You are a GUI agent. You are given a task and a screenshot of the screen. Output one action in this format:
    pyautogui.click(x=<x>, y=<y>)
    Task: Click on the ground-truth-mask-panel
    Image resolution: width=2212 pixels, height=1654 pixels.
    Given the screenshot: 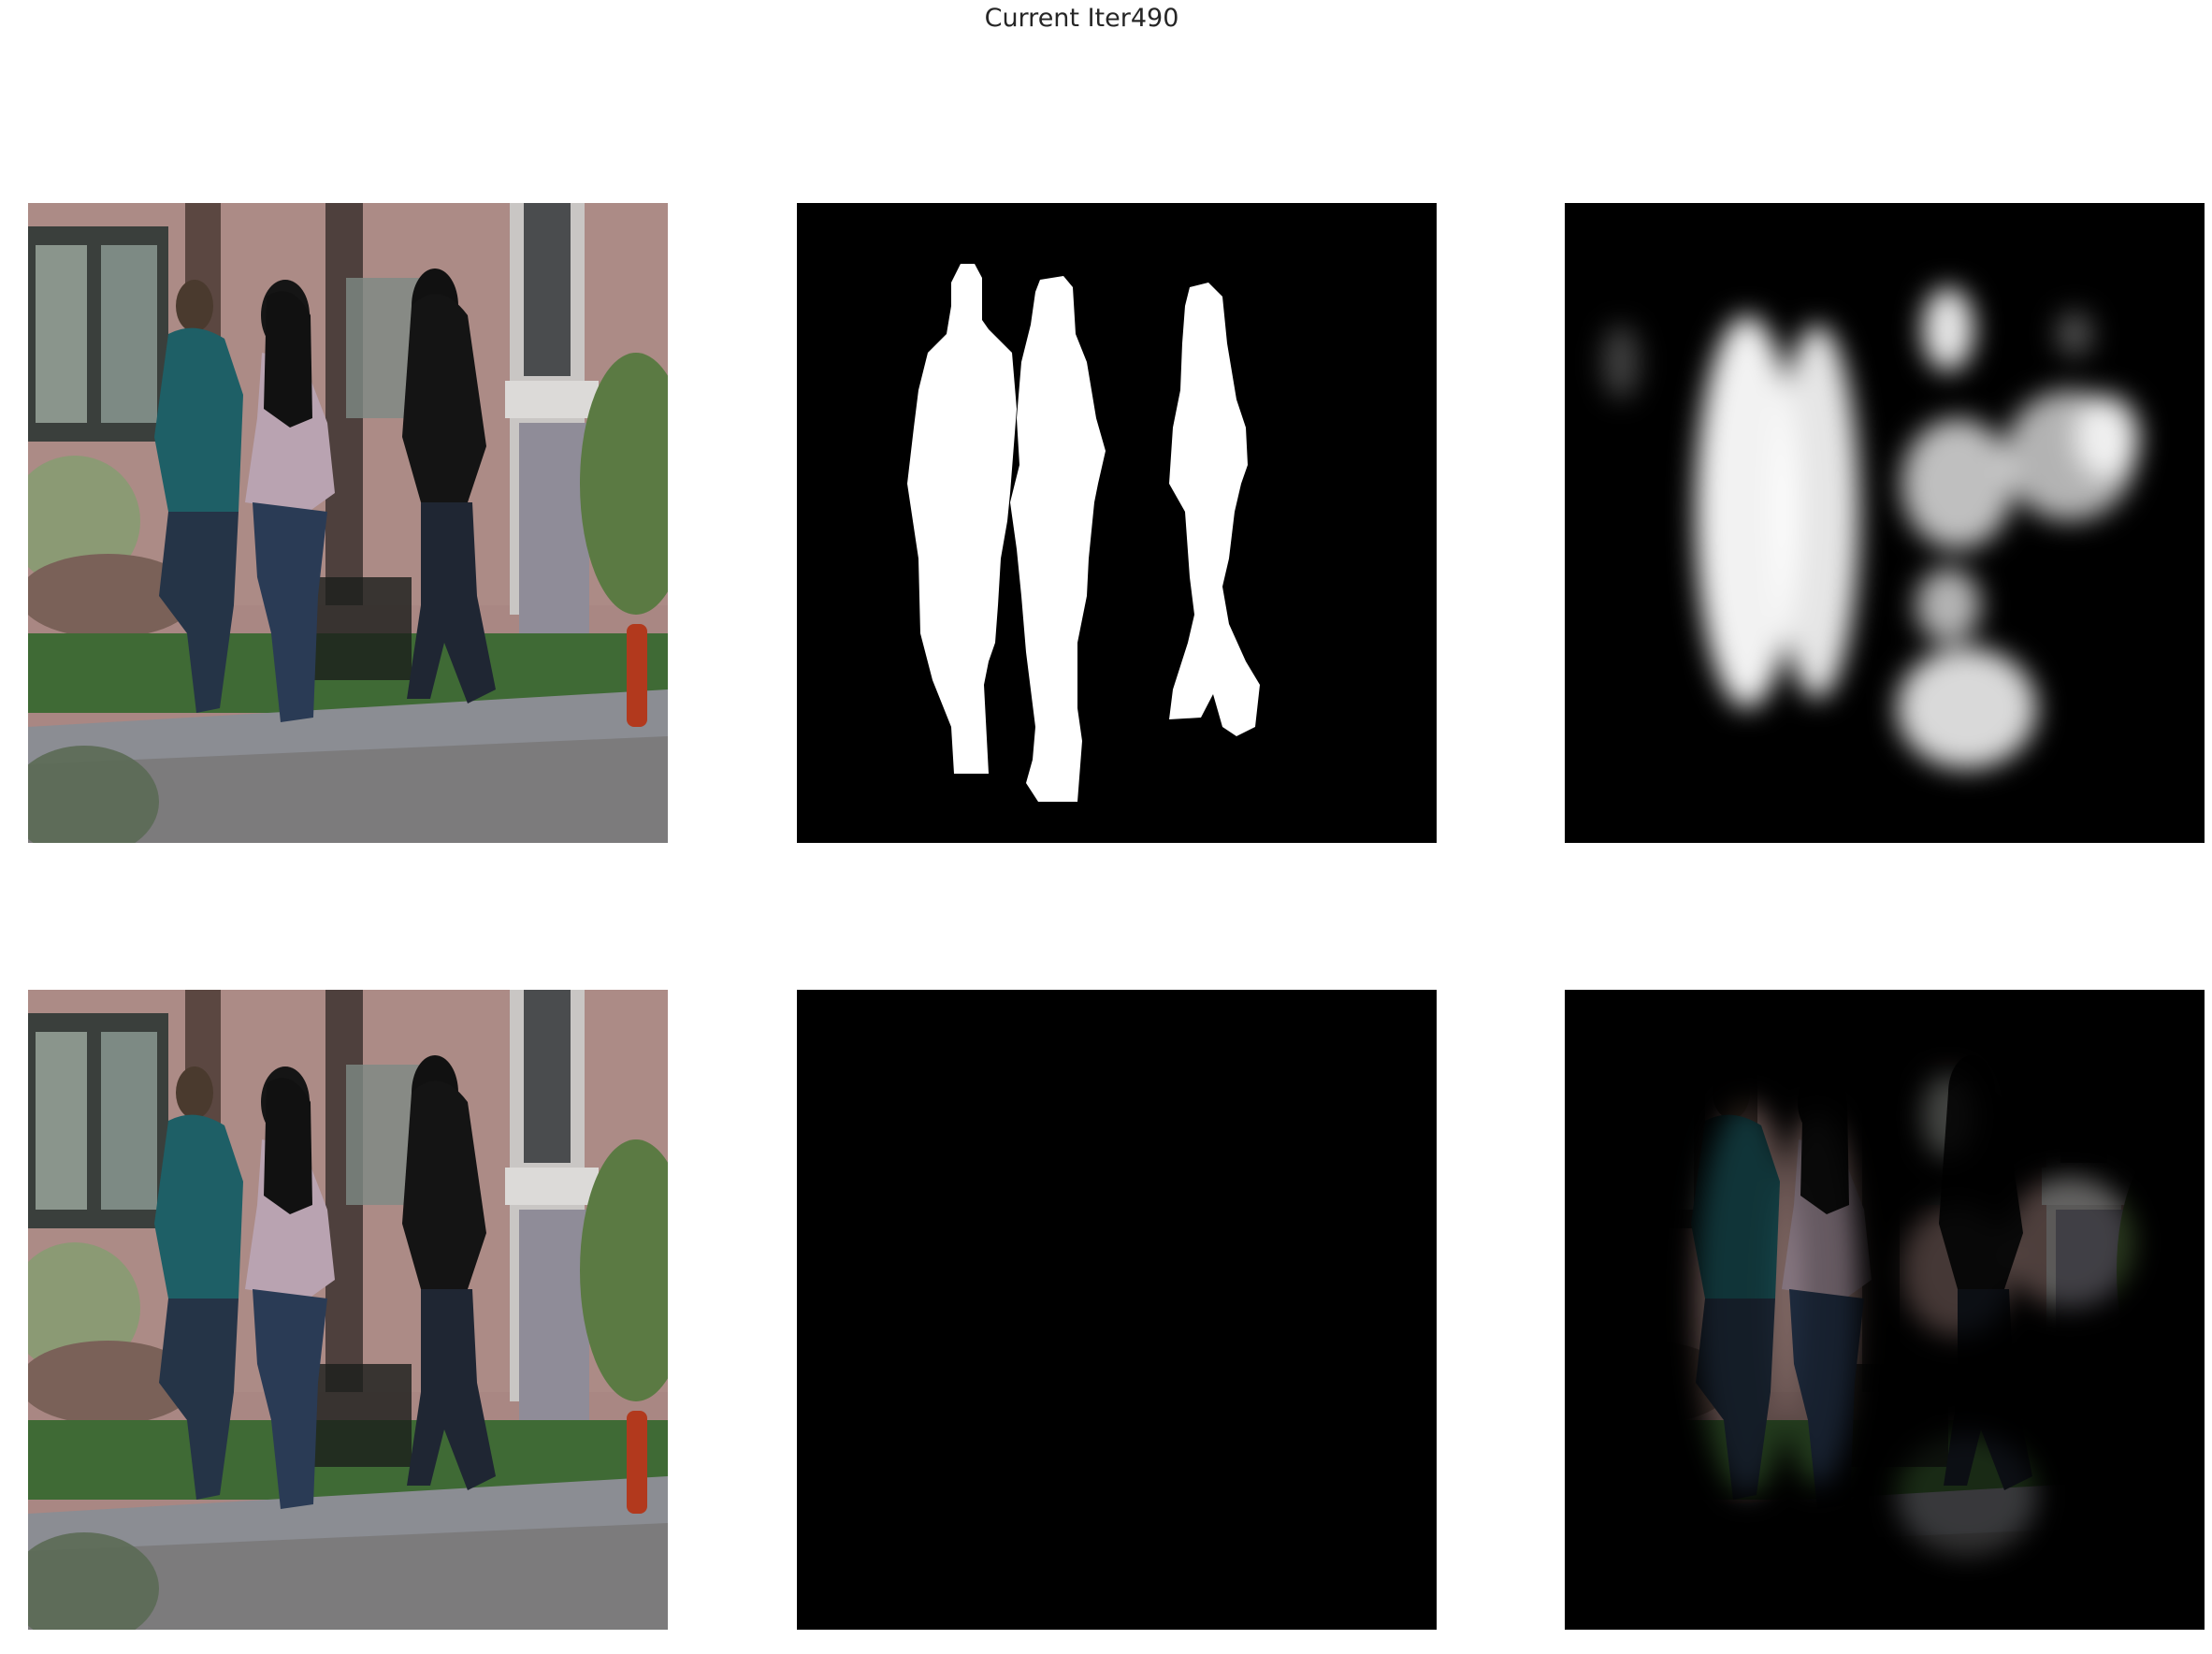 What is the action you would take?
    pyautogui.click(x=1117, y=523)
    